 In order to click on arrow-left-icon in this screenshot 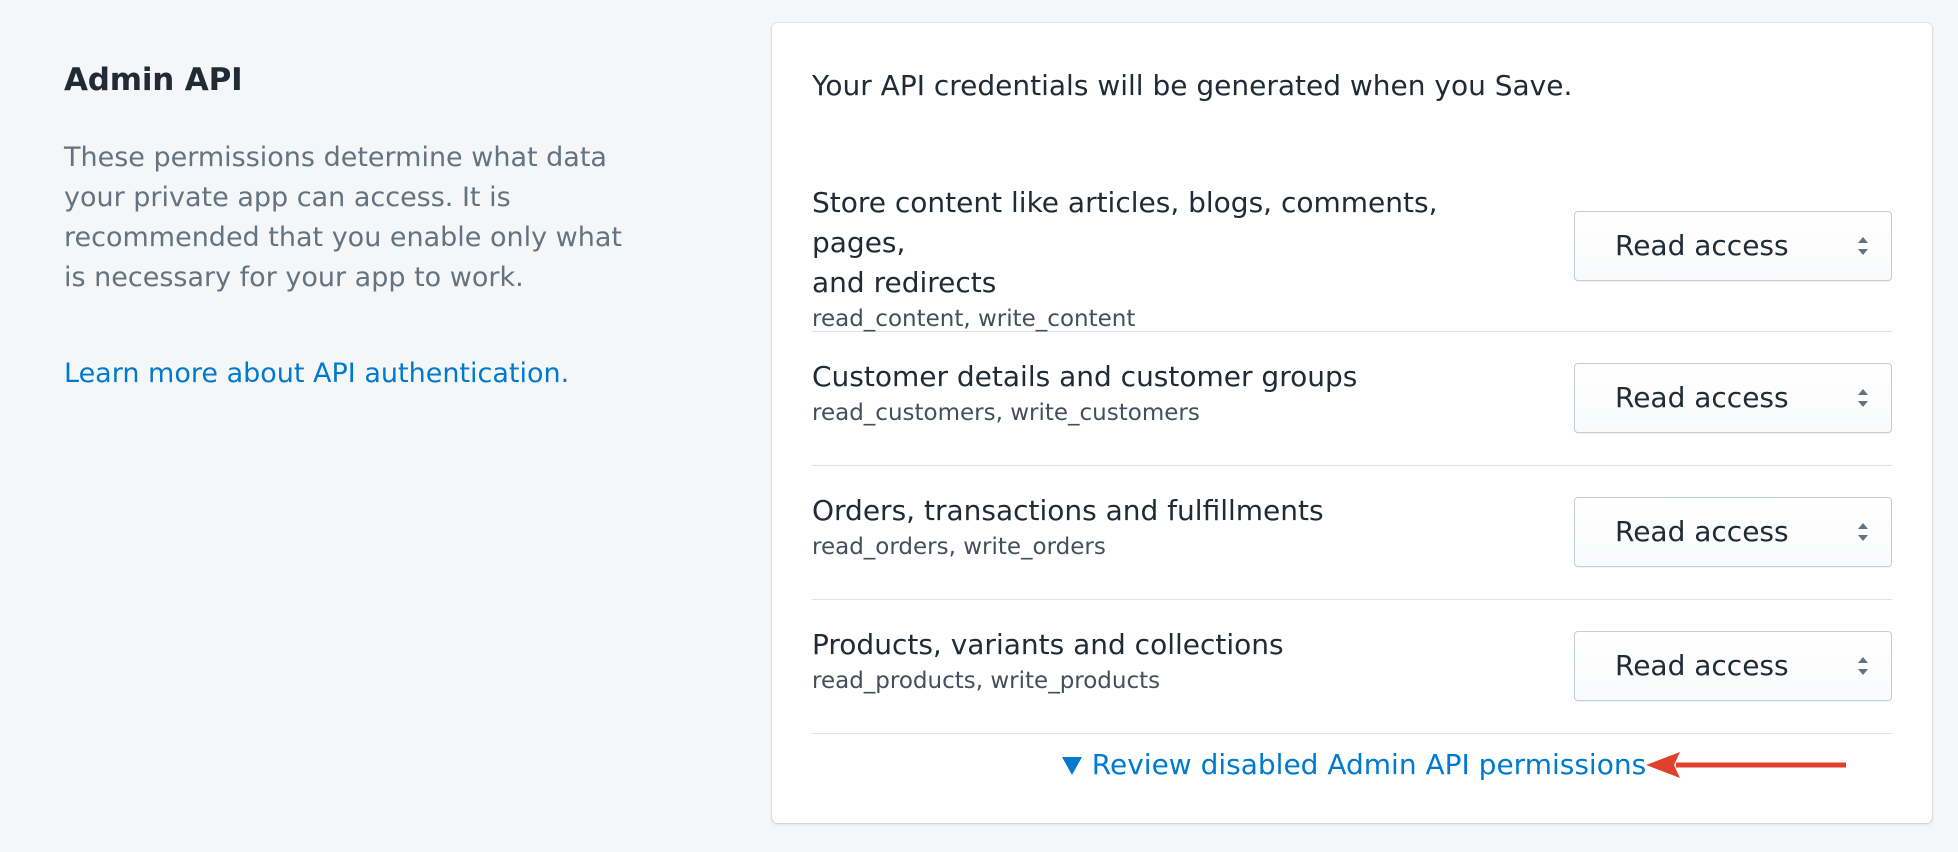, I will do `click(1746, 765)`.